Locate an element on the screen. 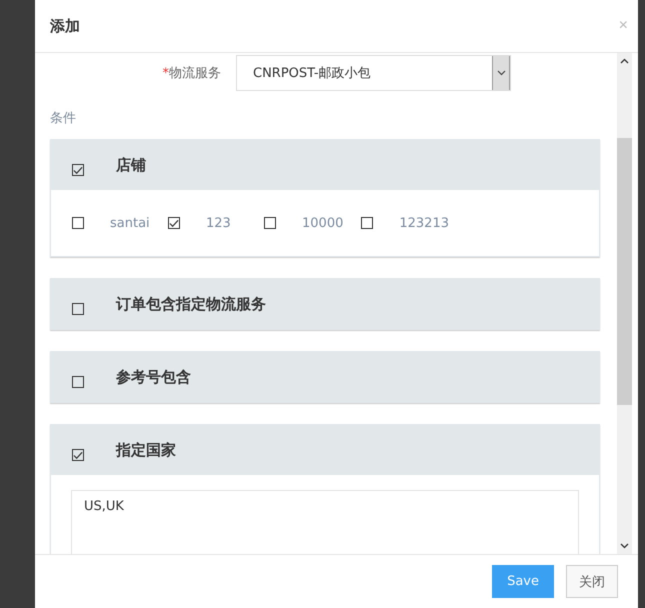 The image size is (645, 608). panel-title: 店铺 is located at coordinates (131, 165).